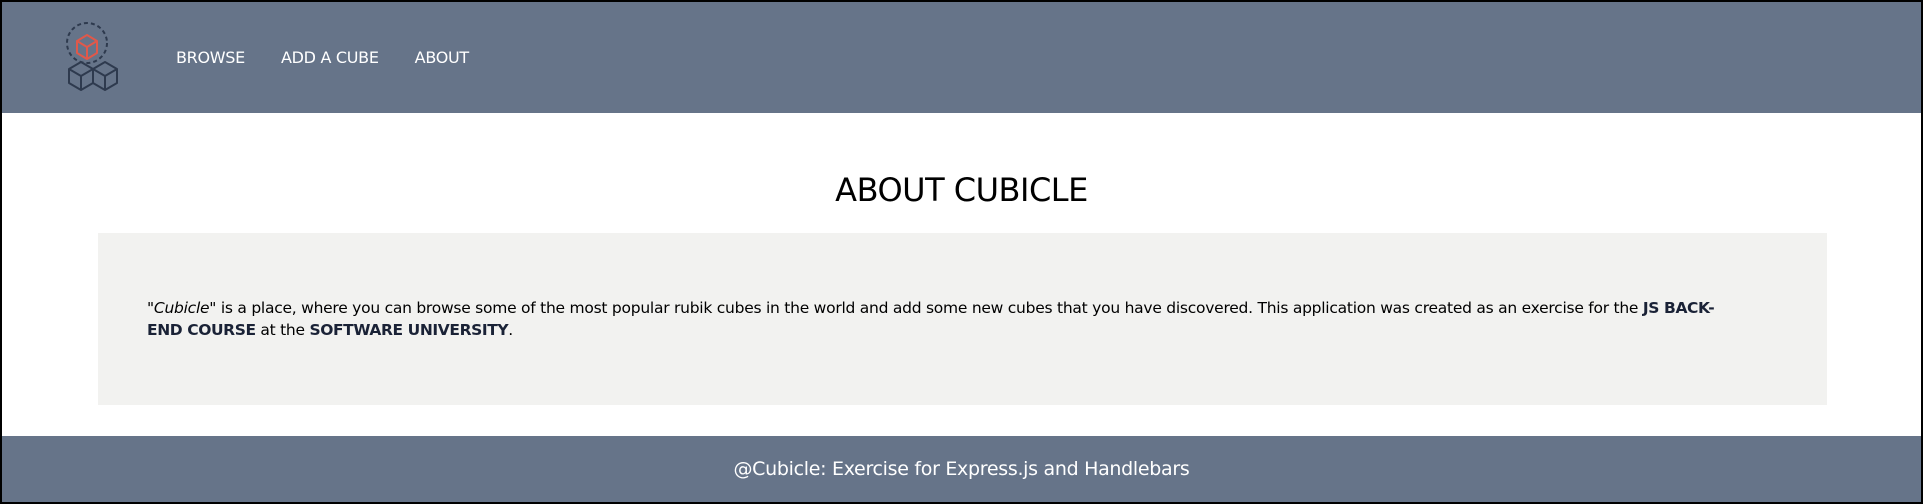 The width and height of the screenshot is (1923, 504). What do you see at coordinates (510, 330) in the screenshot?
I see `about-text-part-3: .` at bounding box center [510, 330].